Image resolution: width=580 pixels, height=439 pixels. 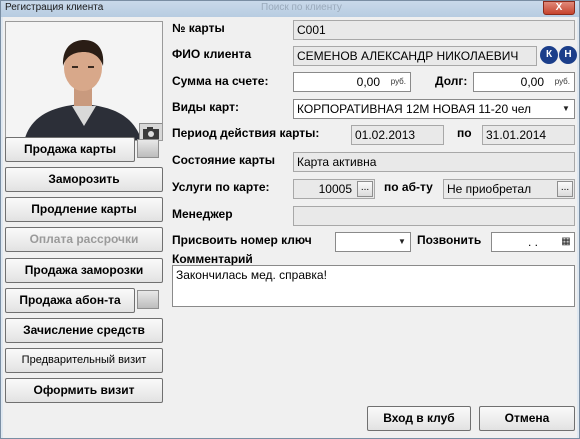 What do you see at coordinates (148, 299) in the screenshot?
I see `sell-subscription-extra-button` at bounding box center [148, 299].